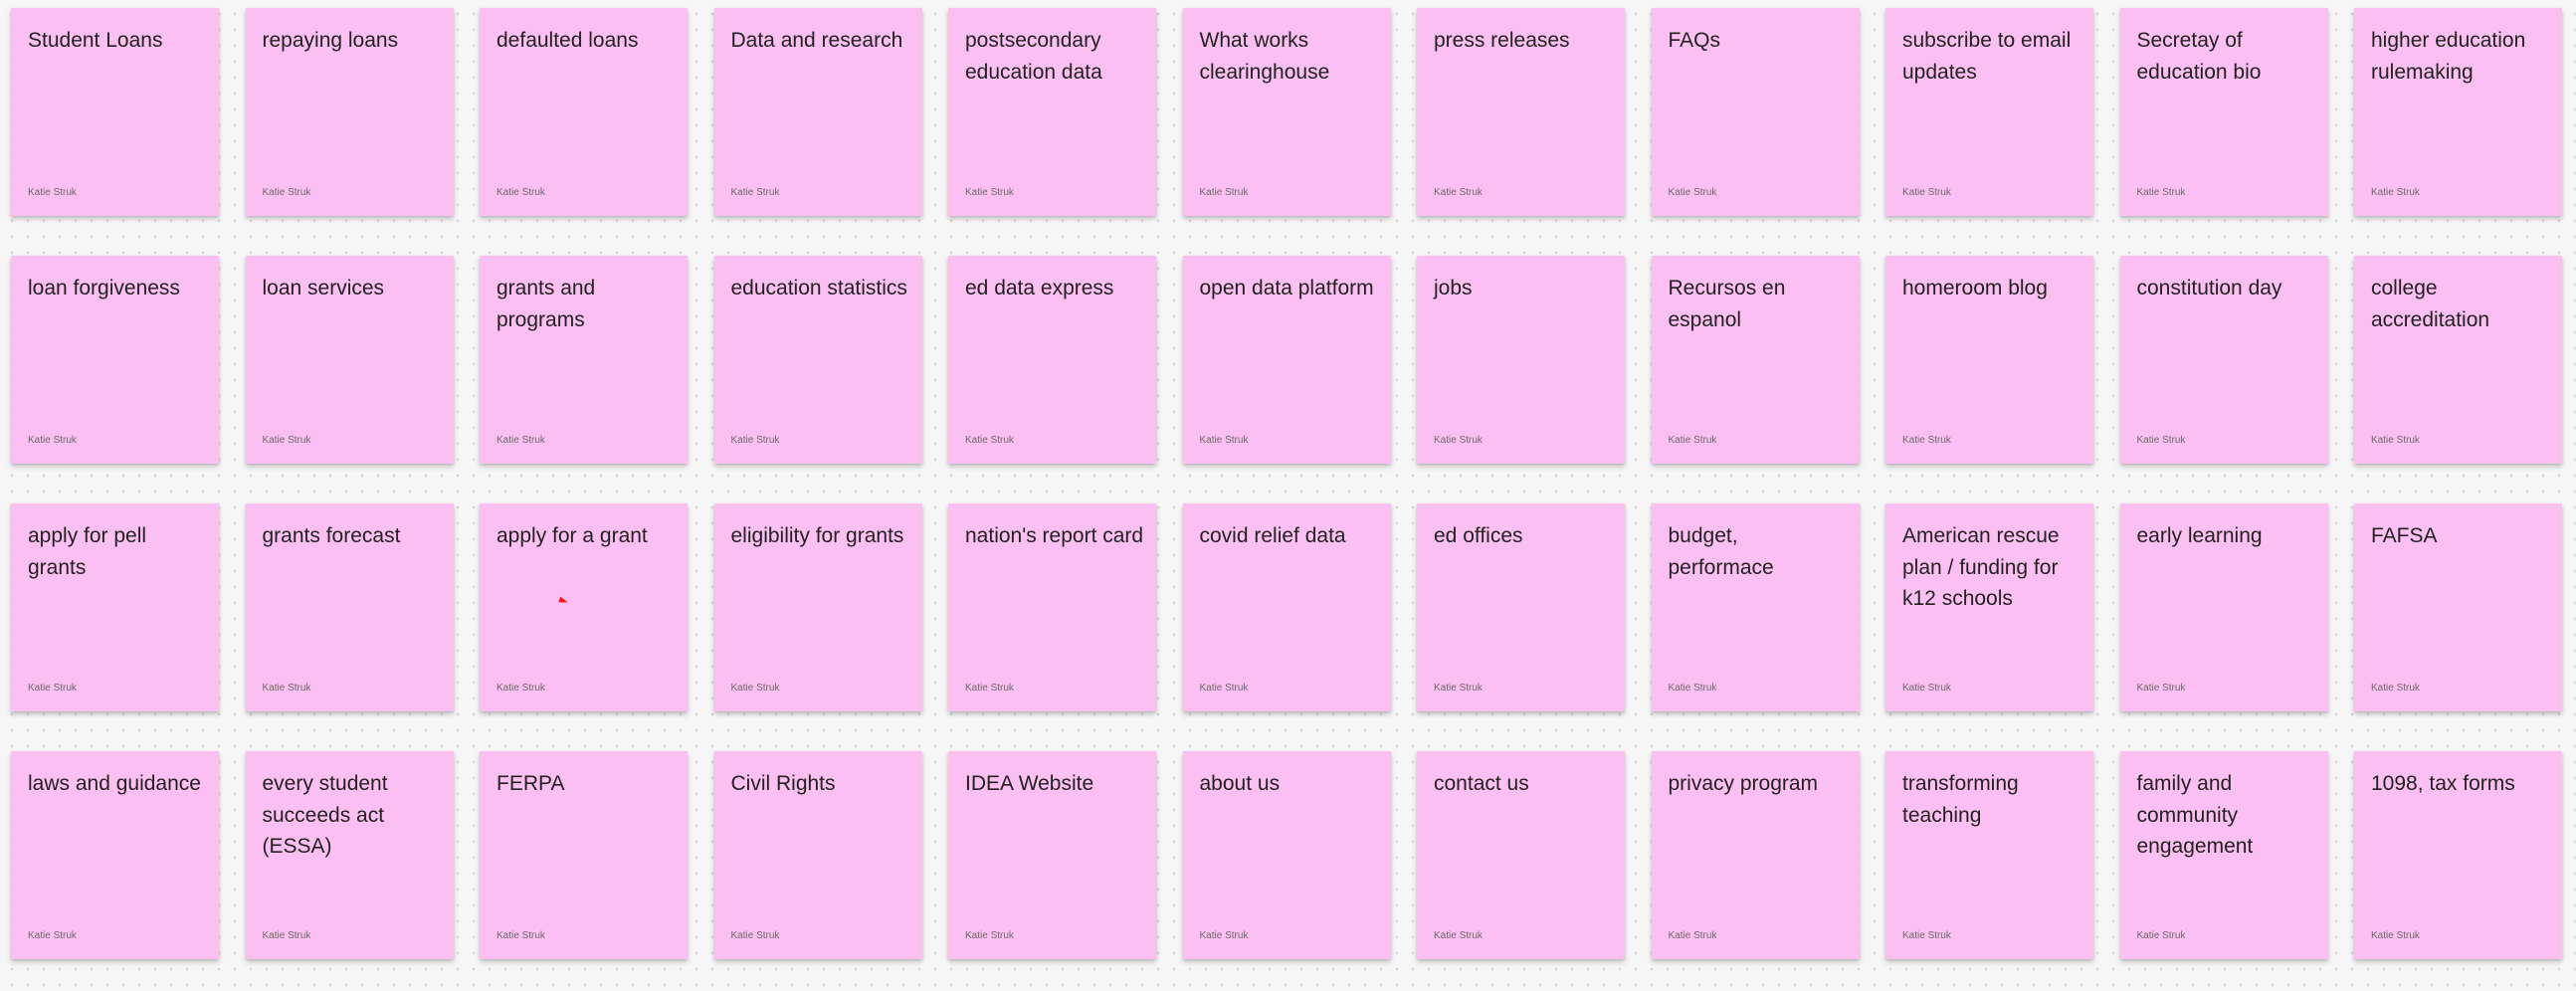 The image size is (2576, 991). What do you see at coordinates (584, 607) in the screenshot?
I see `sticky-note: apply for a grant Katie Struk` at bounding box center [584, 607].